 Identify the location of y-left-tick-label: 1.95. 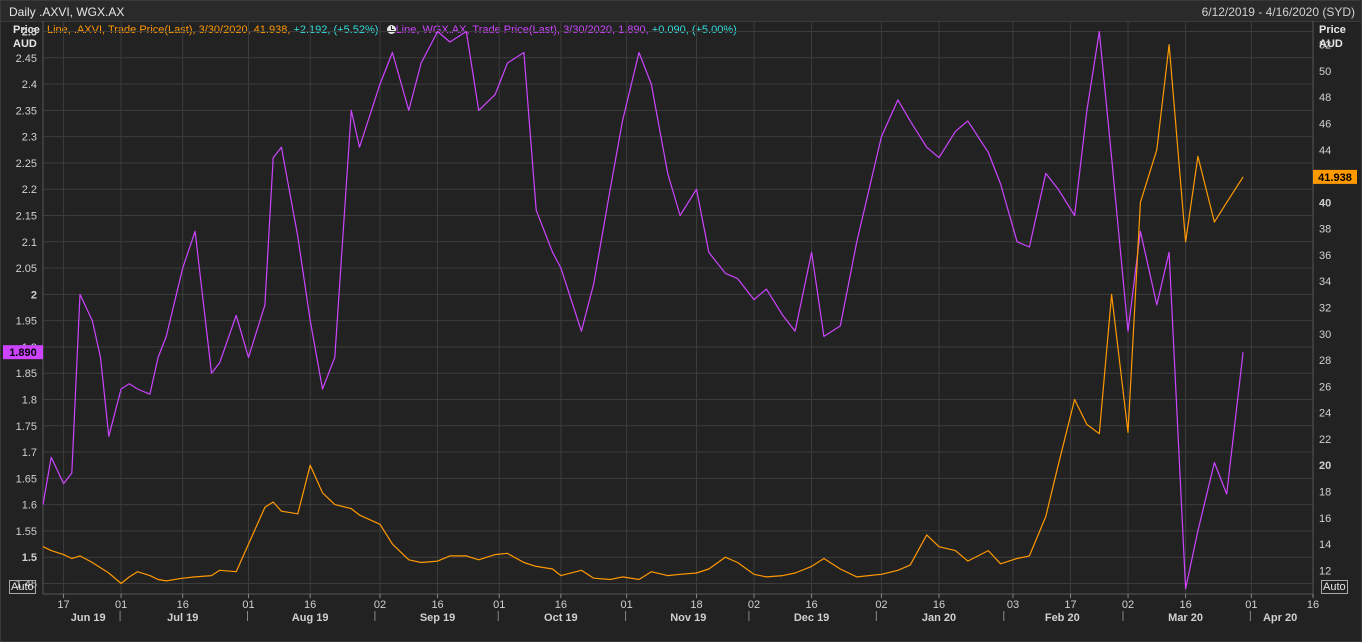
(26, 322).